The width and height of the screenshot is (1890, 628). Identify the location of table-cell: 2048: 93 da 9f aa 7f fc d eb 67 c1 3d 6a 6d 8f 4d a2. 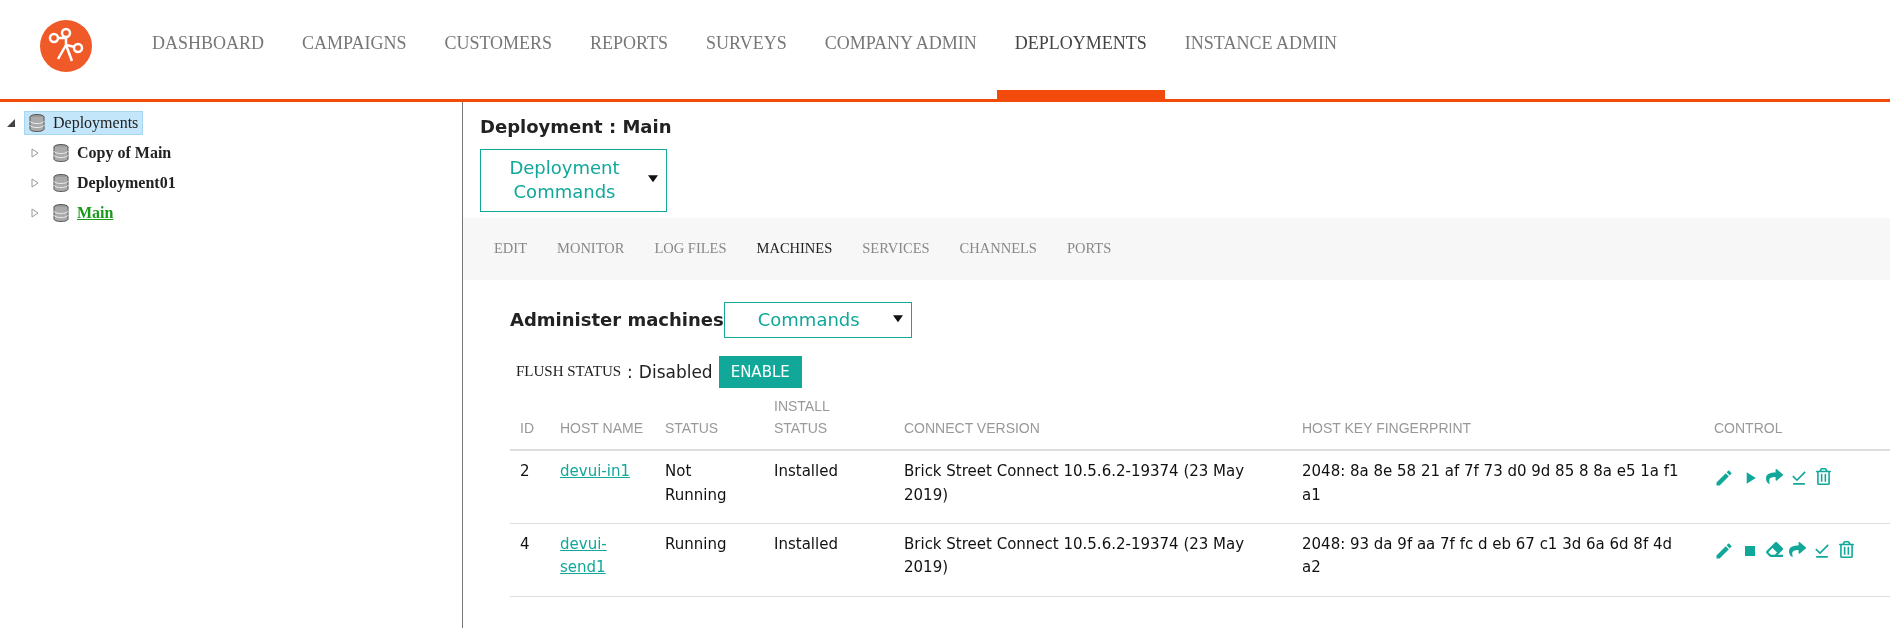
(1487, 555).